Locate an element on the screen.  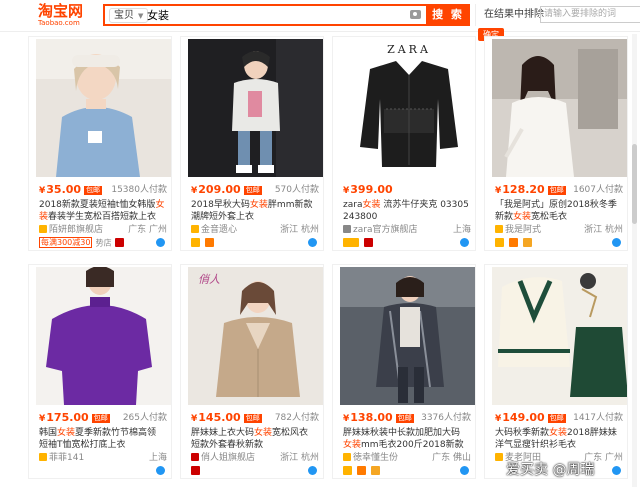
product-title: 胖妹妹上衣大码女装宽松风衣短款外套春秋新款 is located at coordinates (254, 439).